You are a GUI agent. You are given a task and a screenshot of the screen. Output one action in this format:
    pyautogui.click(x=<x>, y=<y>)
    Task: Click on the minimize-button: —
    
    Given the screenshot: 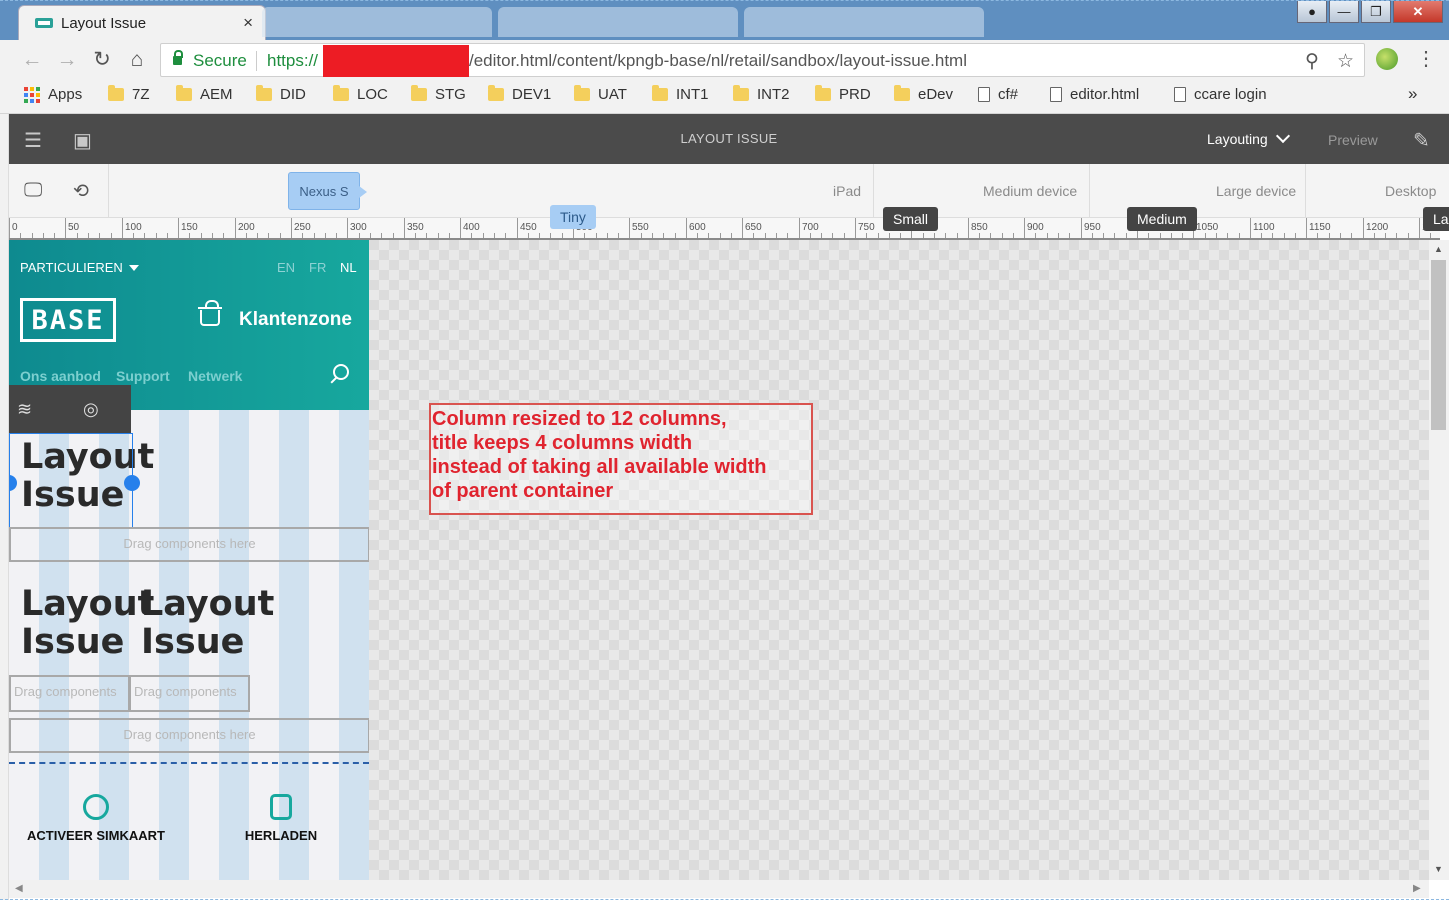 What is the action you would take?
    pyautogui.click(x=1344, y=12)
    